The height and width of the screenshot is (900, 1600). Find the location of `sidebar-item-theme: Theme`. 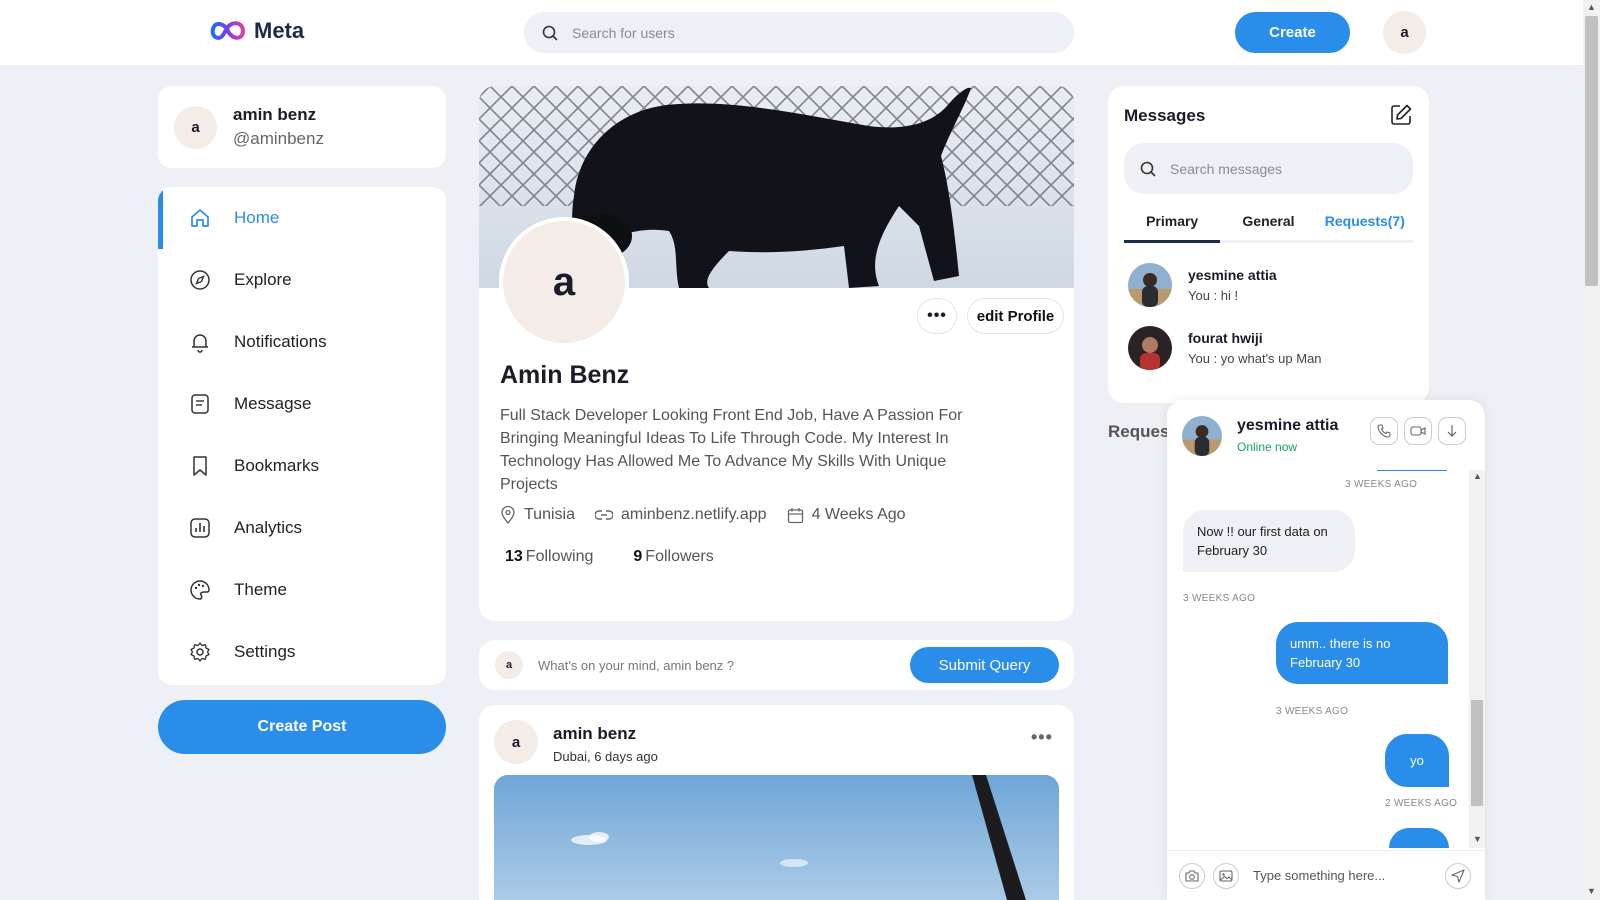

sidebar-item-theme: Theme is located at coordinates (302, 590).